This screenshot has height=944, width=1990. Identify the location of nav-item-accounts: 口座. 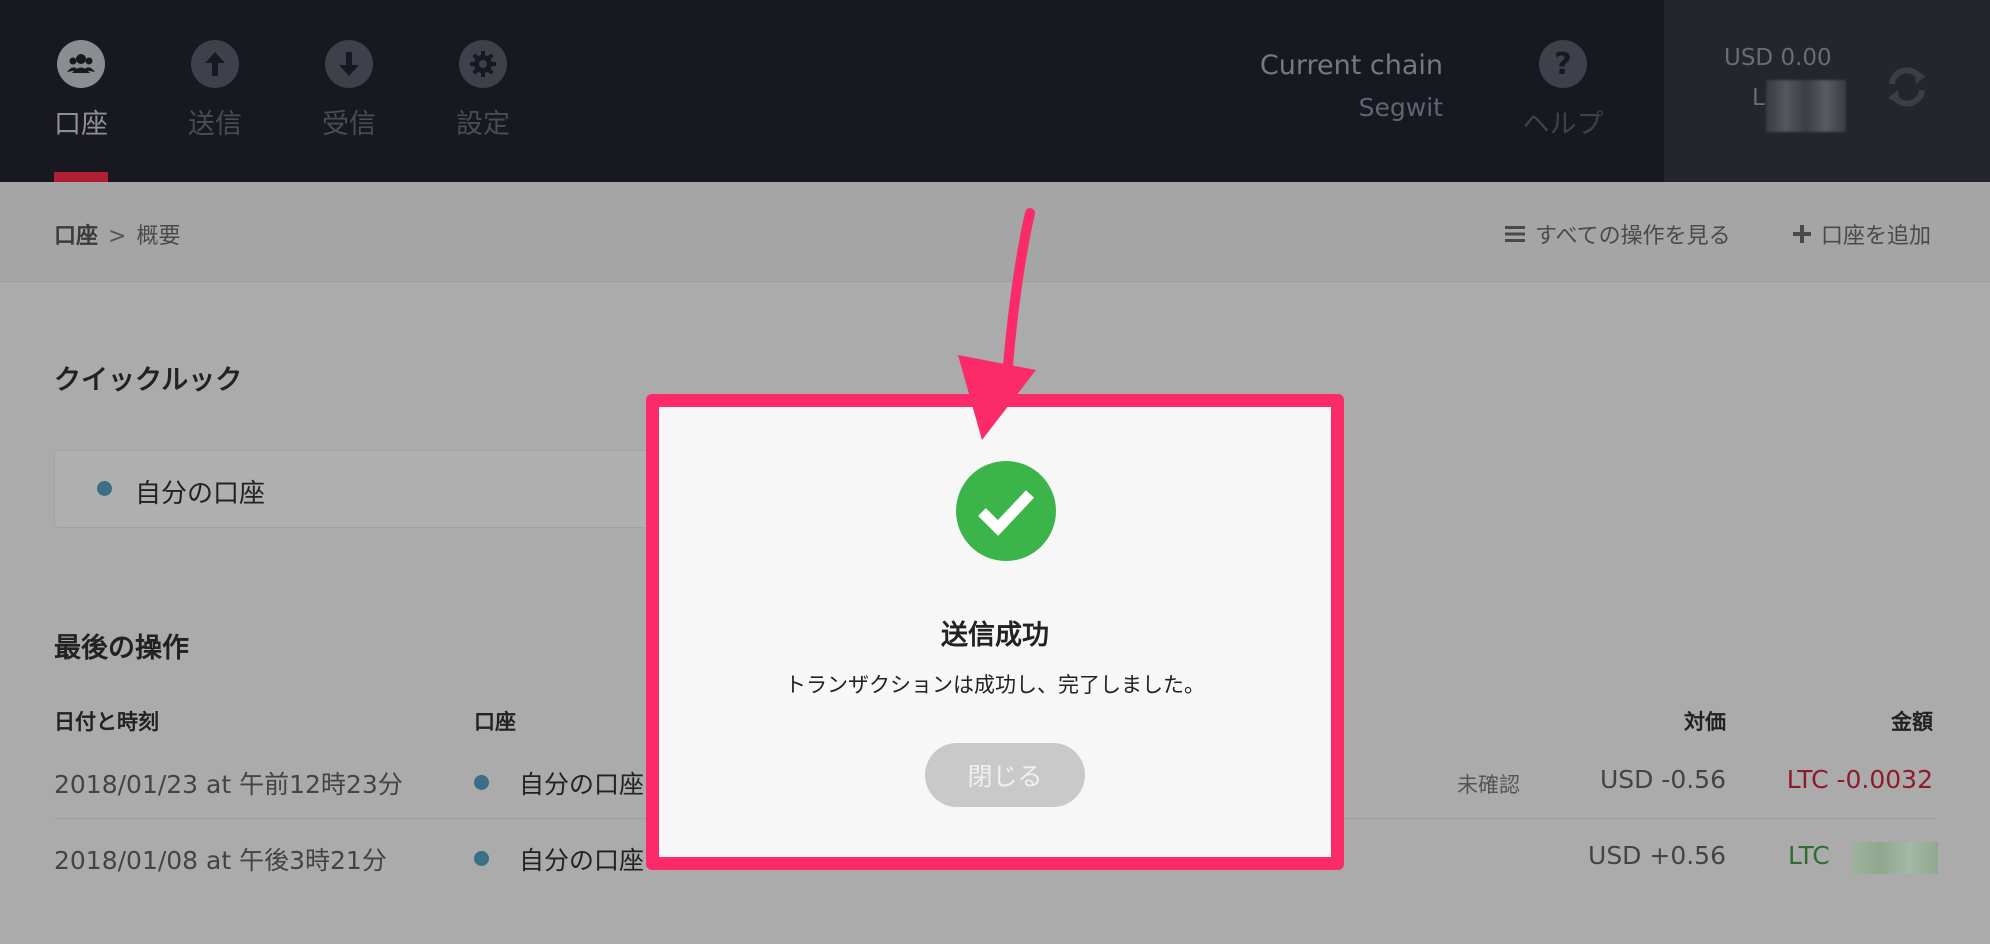
(81, 90).